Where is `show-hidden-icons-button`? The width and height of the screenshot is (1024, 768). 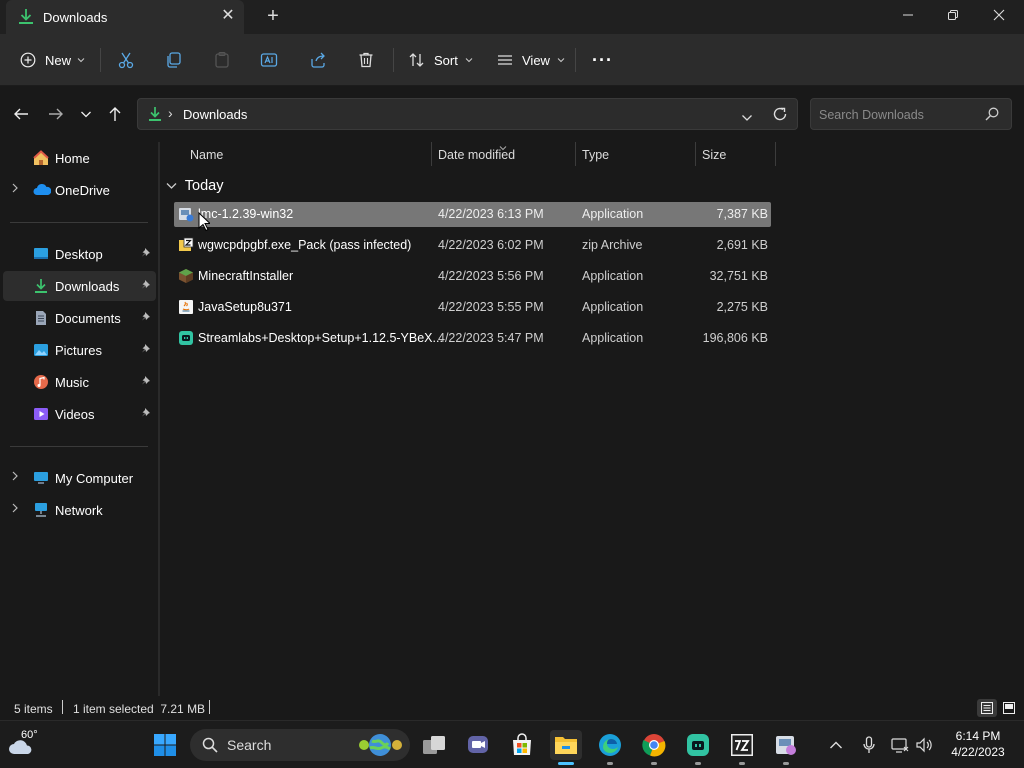 show-hidden-icons-button is located at coordinates (836, 745).